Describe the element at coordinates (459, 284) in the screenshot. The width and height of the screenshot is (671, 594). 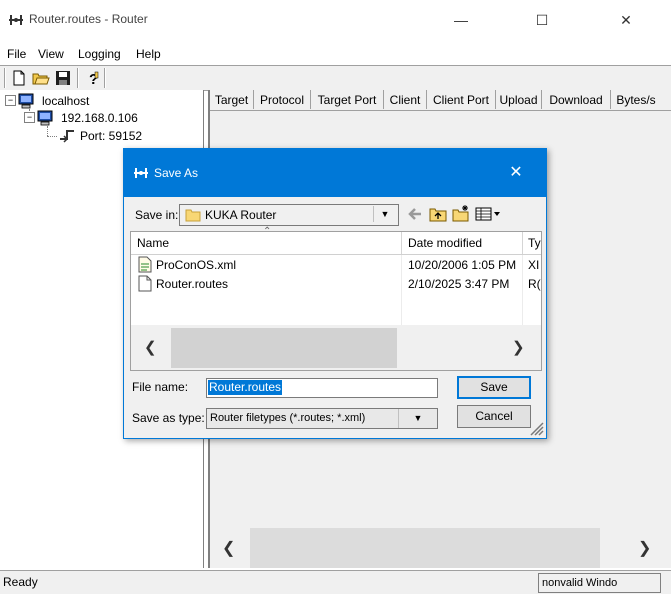
I see `file-date: 2/10/2025 3:47 PM` at that location.